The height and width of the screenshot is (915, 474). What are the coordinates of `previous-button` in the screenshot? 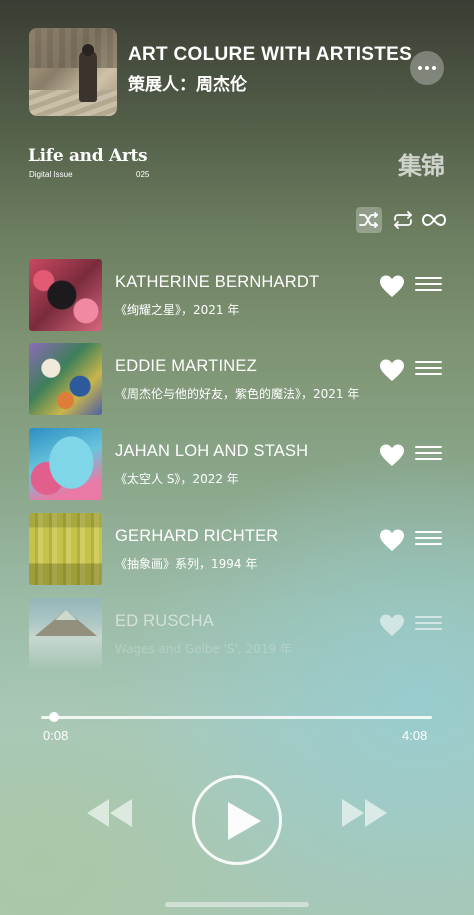 It's located at (109, 813).